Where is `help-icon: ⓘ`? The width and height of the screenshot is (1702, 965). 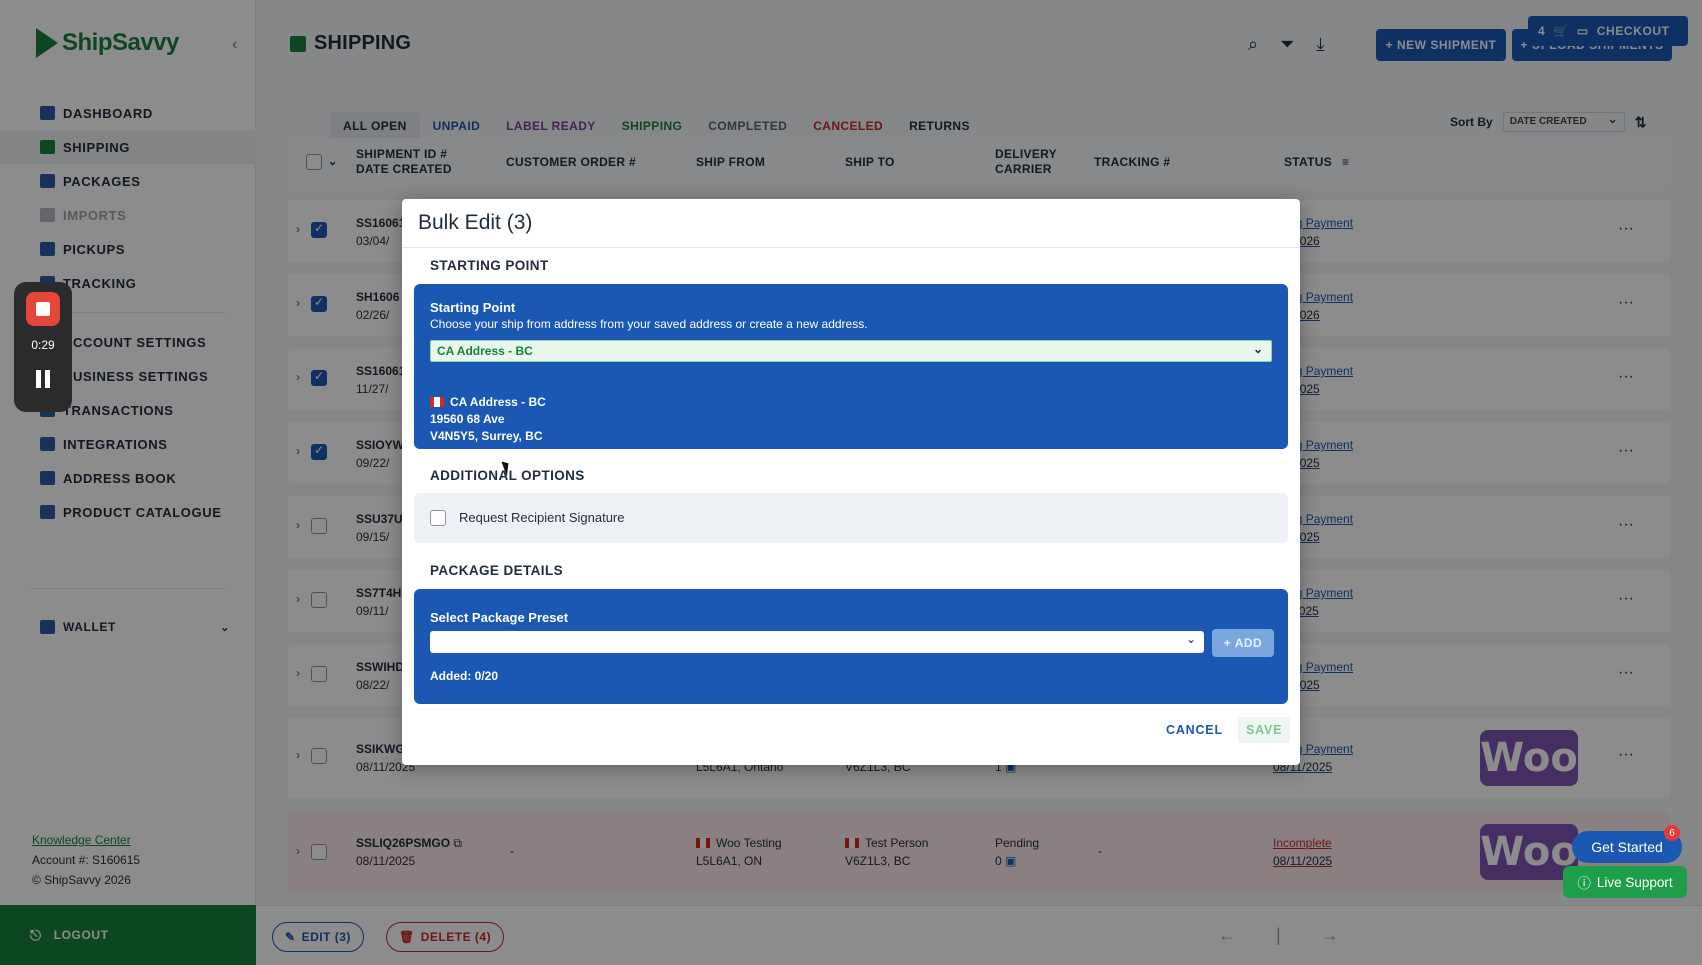
help-icon: ⓘ is located at coordinates (1584, 883).